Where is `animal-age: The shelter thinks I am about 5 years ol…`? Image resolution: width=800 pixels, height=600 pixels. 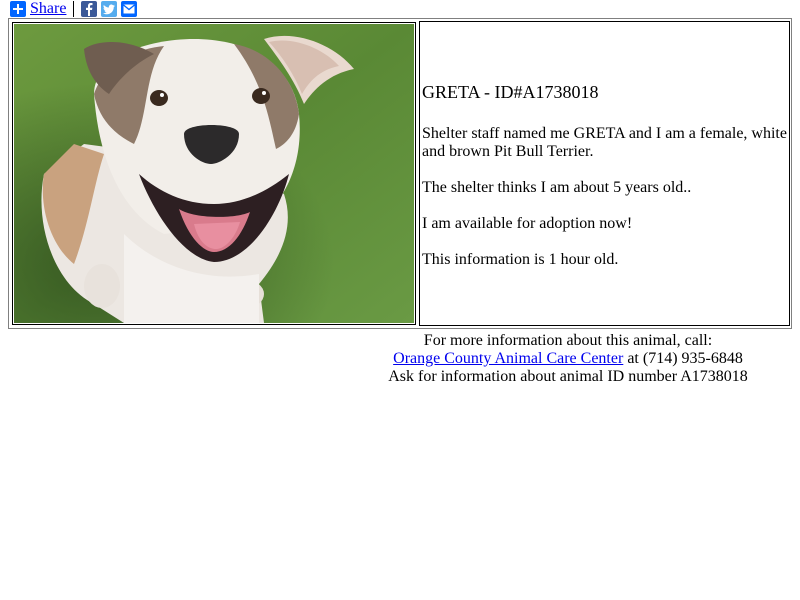 animal-age: The shelter thinks I am about 5 years ol… is located at coordinates (557, 187).